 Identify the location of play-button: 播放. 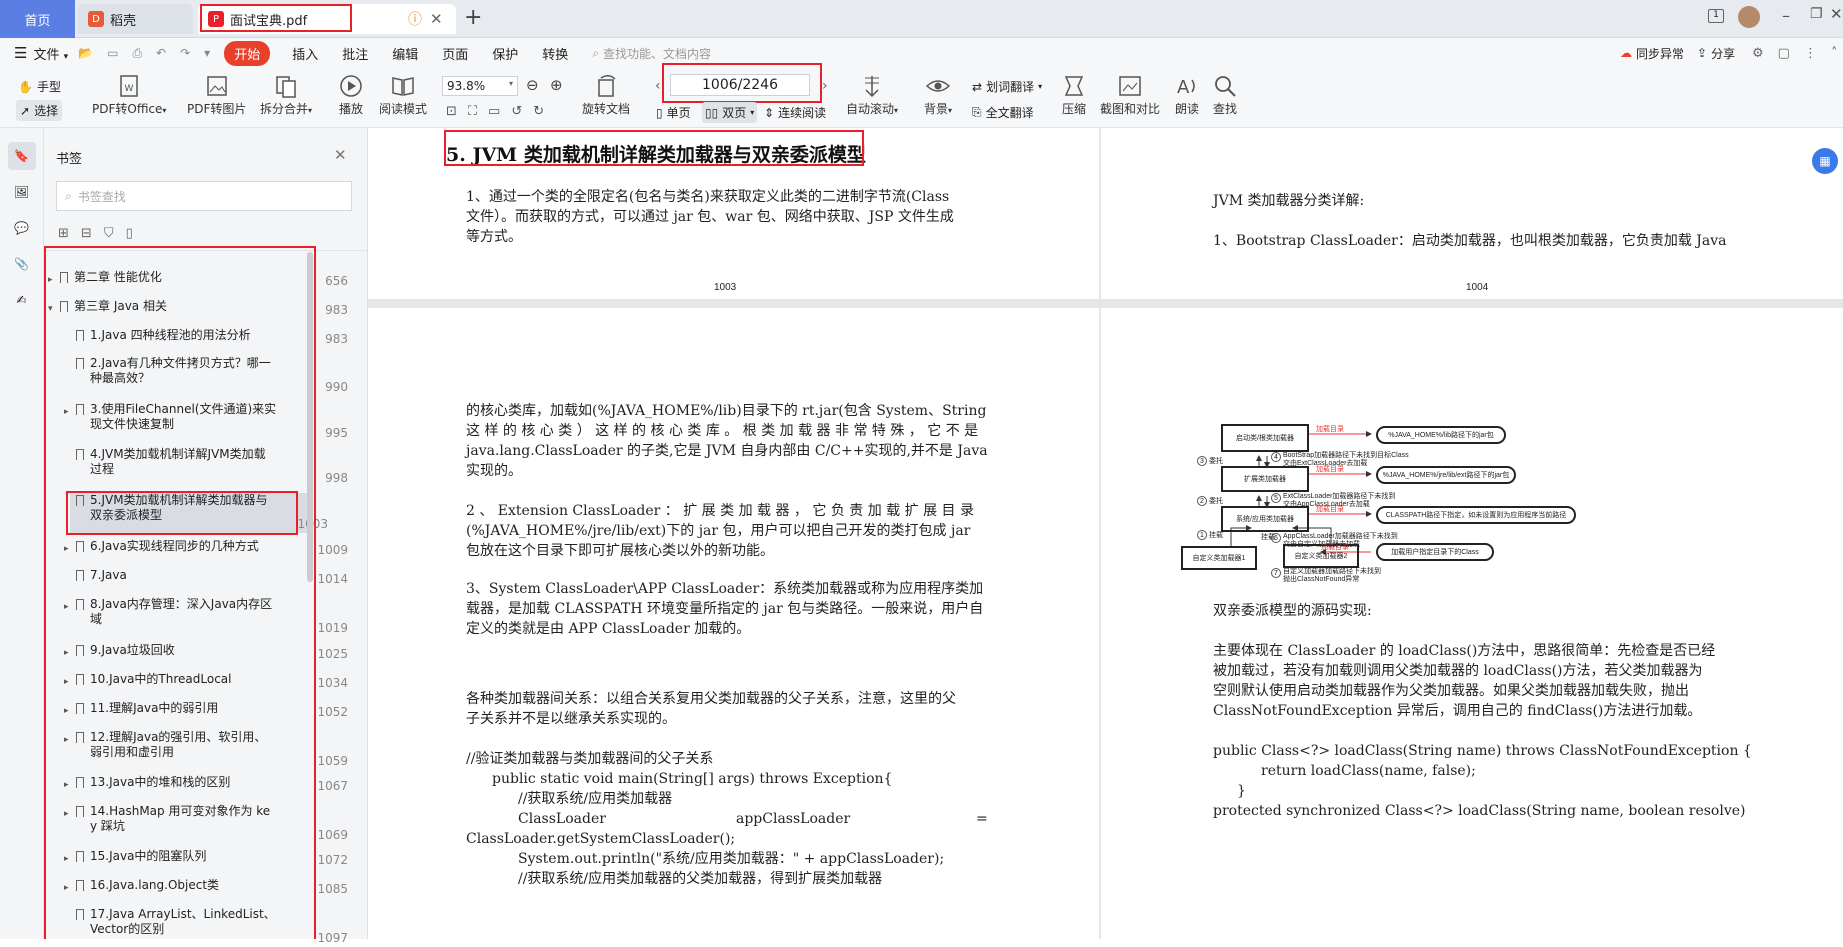
(351, 94).